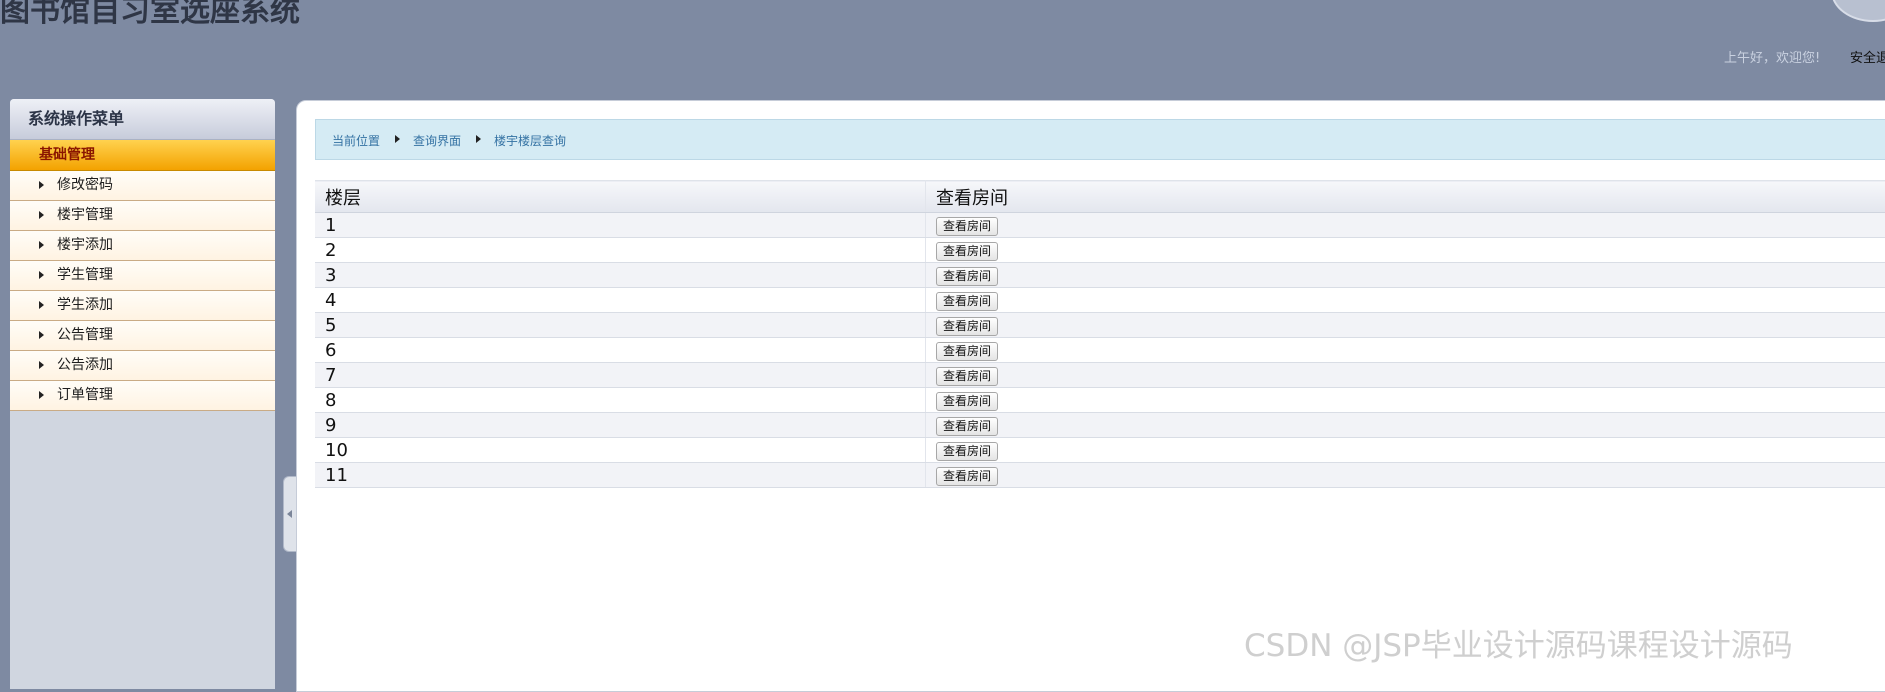 Image resolution: width=1885 pixels, height=692 pixels. I want to click on floor-cell: 4, so click(620, 300).